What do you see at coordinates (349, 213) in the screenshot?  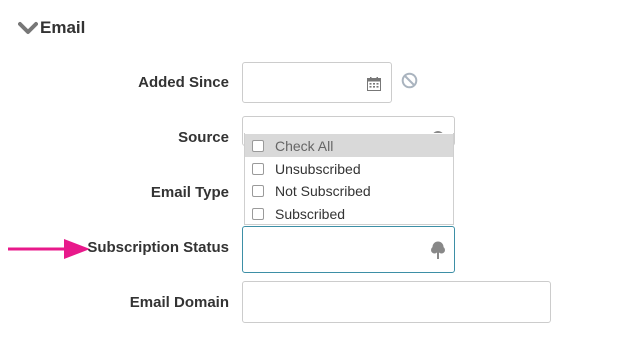 I see `option-subscribed: Subscribed` at bounding box center [349, 213].